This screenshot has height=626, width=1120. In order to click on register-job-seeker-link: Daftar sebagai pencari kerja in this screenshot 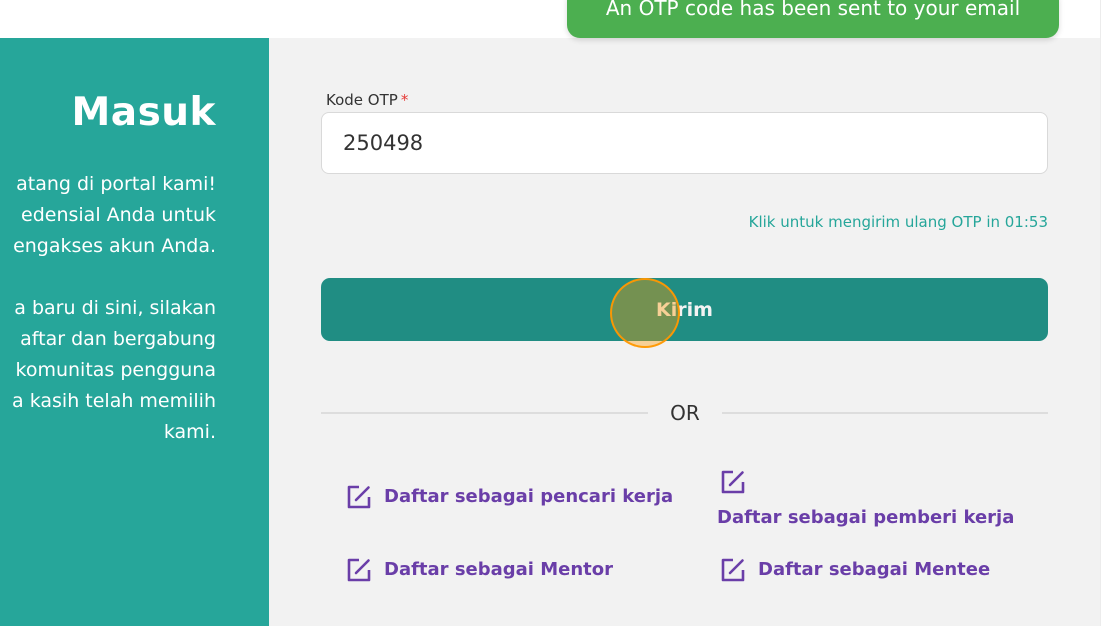, I will do `click(509, 498)`.